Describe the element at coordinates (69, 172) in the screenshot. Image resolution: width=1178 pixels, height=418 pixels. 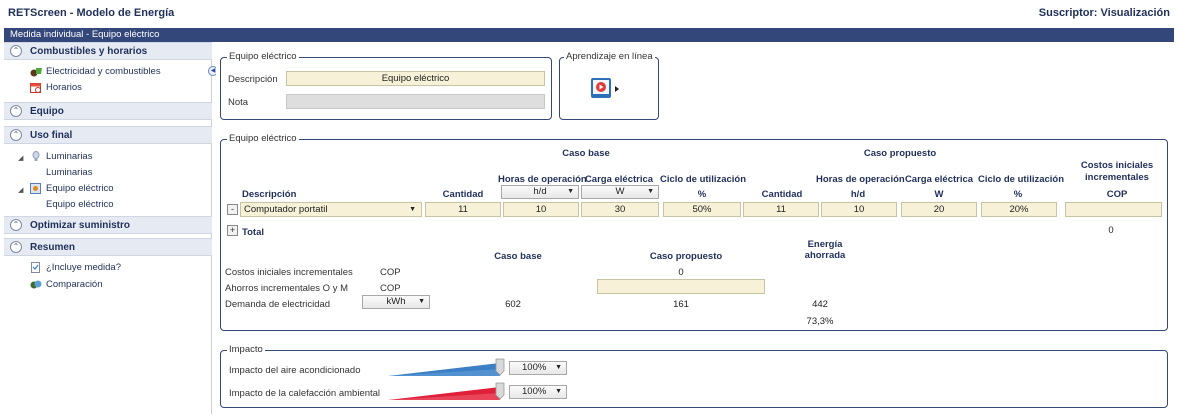
I see `sidebar-subitem-luminarias: Luminarias` at that location.